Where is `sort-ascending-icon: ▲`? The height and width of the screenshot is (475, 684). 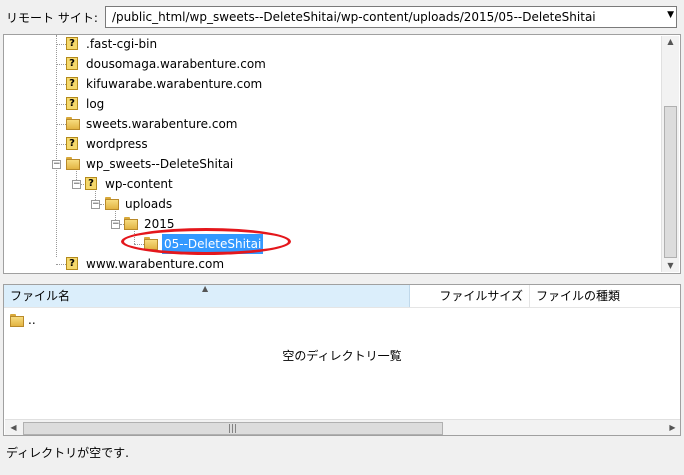 sort-ascending-icon: ▲ is located at coordinates (205, 288).